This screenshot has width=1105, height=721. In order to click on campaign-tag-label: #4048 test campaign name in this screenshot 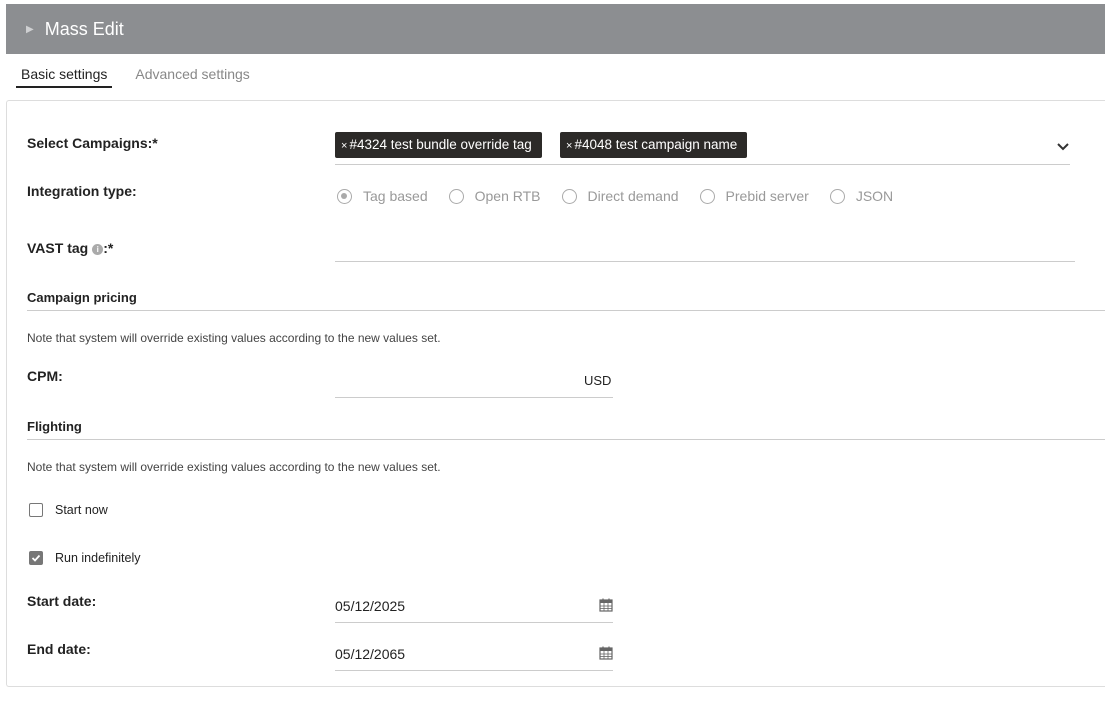, I will do `click(656, 144)`.